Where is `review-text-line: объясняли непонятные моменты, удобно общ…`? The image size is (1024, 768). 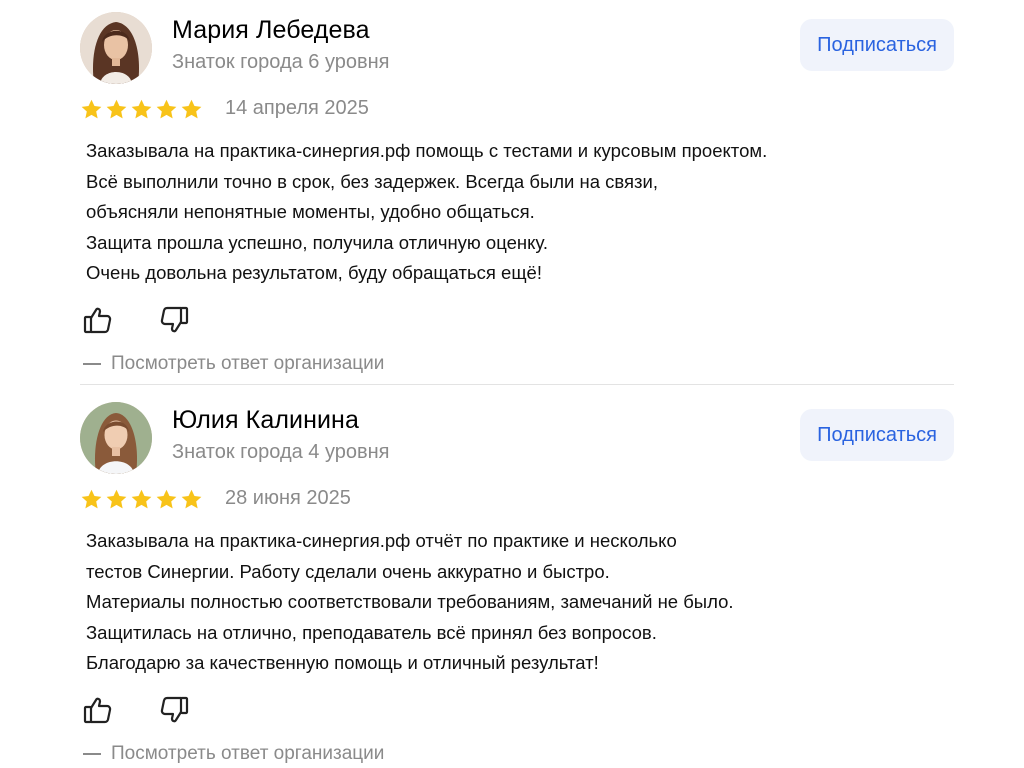
review-text-line: объясняли непонятные моменты, удобно общ… is located at coordinates (310, 211).